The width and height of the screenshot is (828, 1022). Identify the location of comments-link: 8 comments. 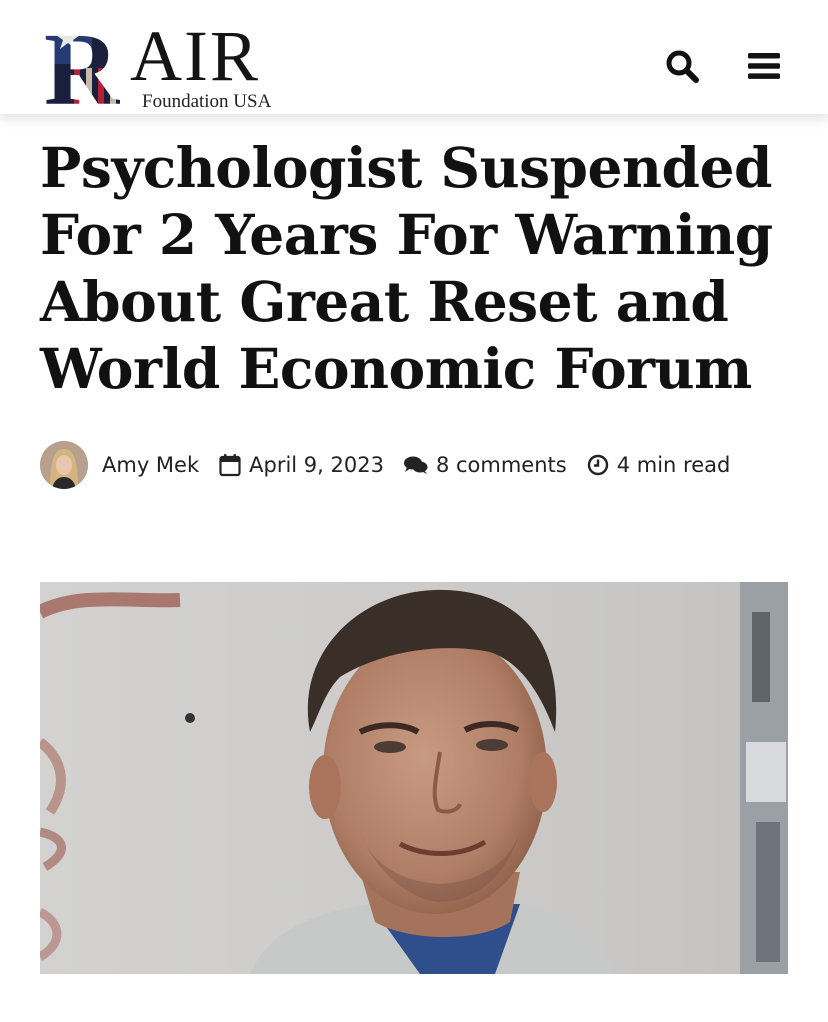
(485, 465).